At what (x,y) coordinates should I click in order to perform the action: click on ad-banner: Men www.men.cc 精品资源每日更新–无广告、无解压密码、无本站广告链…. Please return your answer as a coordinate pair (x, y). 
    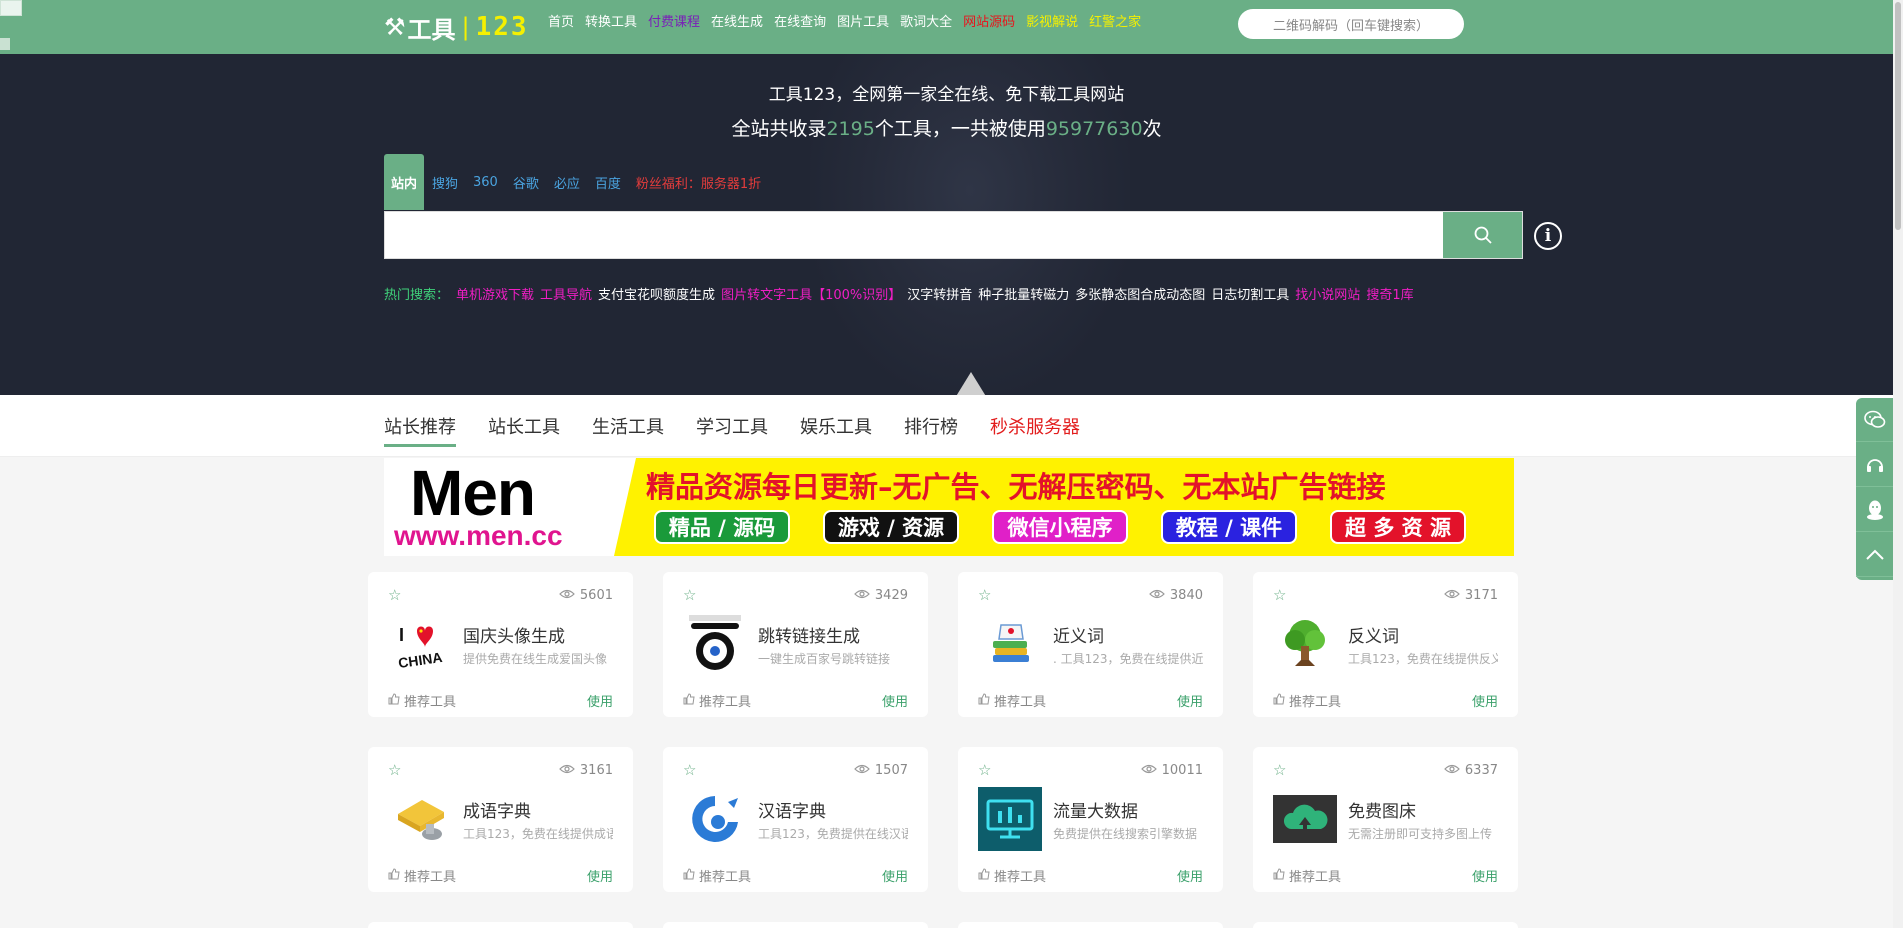
    Looking at the image, I should click on (949, 507).